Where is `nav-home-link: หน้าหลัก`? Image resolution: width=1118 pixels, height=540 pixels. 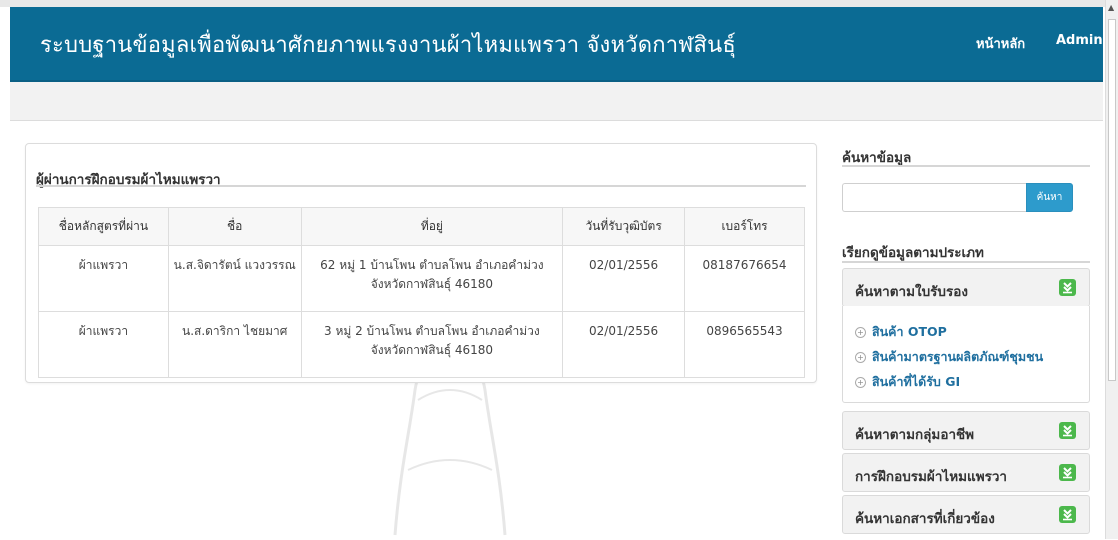 nav-home-link: หน้าหลัก is located at coordinates (1000, 43).